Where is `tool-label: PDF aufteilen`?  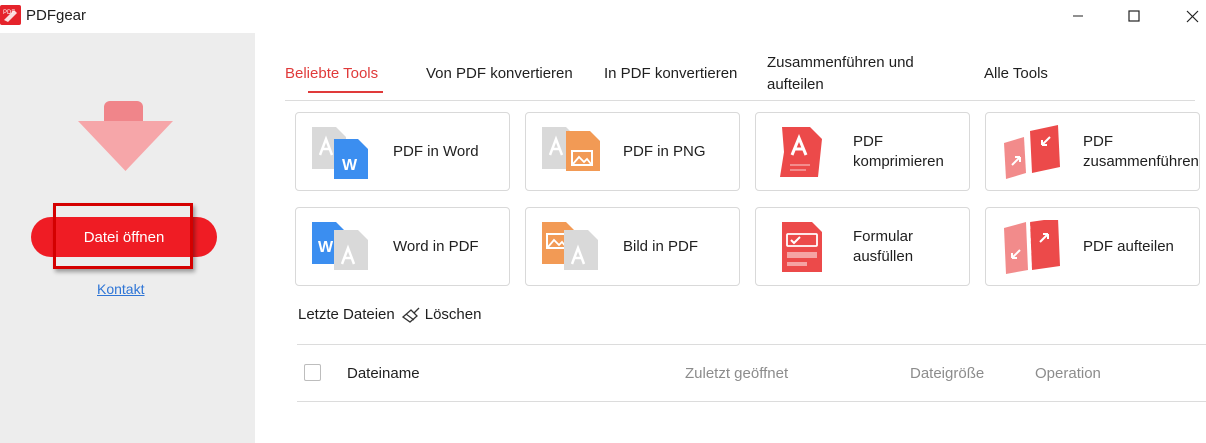
tool-label: PDF aufteilen is located at coordinates (1128, 246).